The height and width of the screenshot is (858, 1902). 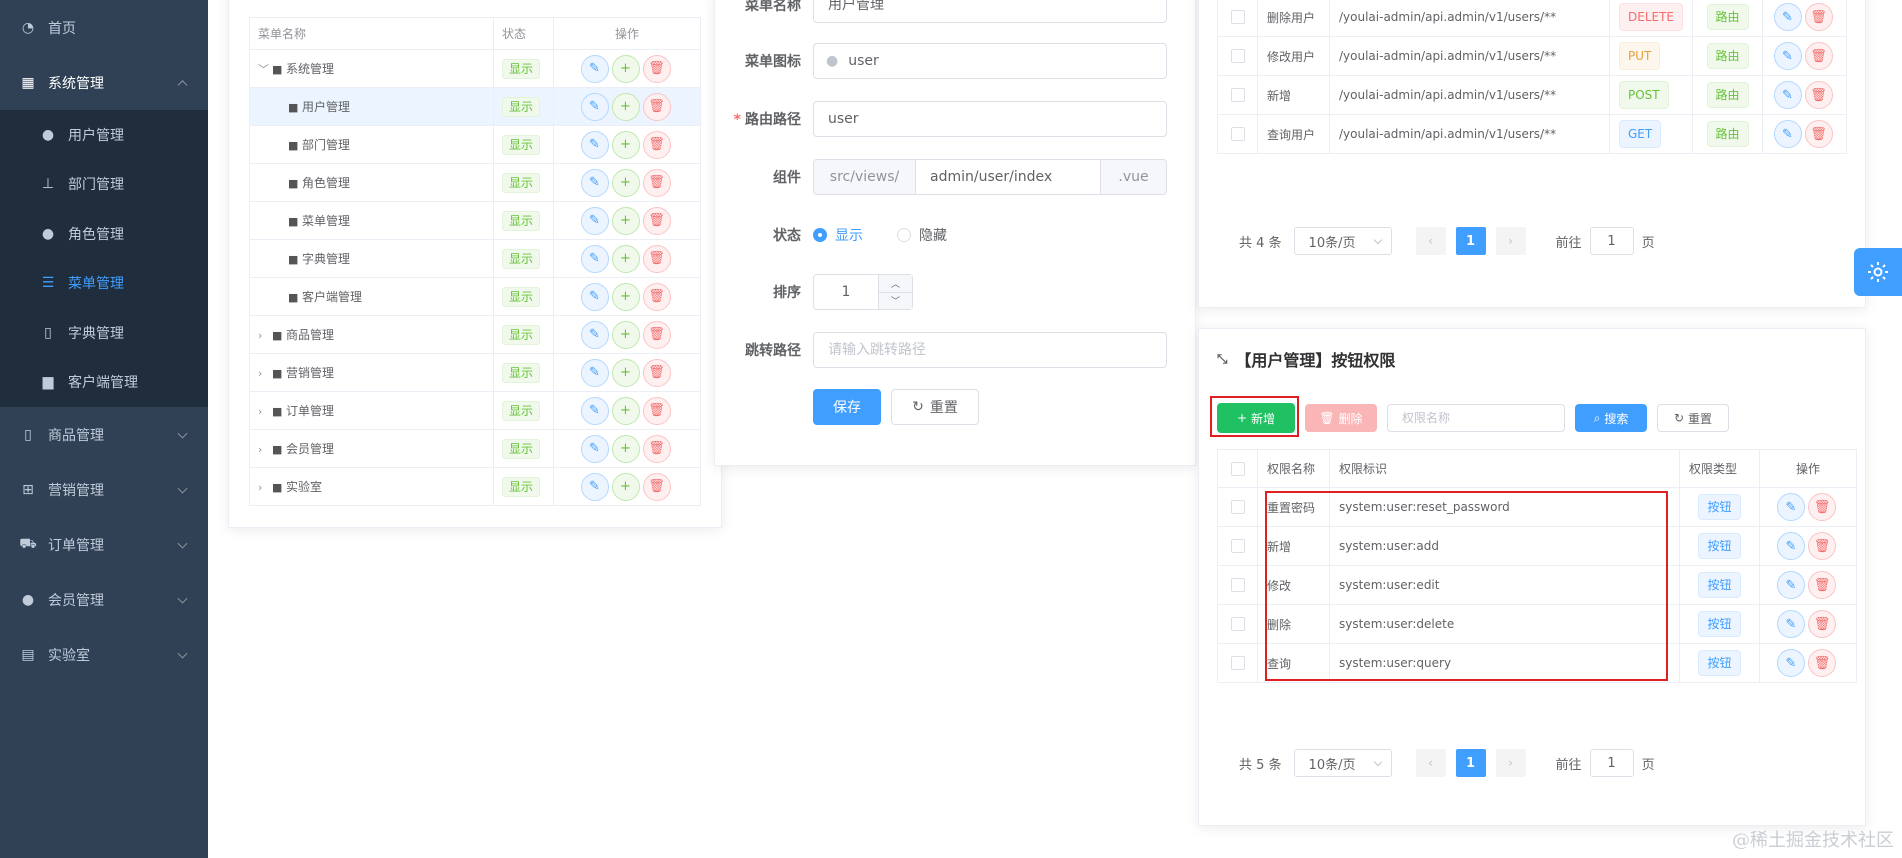 What do you see at coordinates (475, 258) in the screenshot?
I see `table-row: ■ 字典管理 显示 ✎ + 🗑` at bounding box center [475, 258].